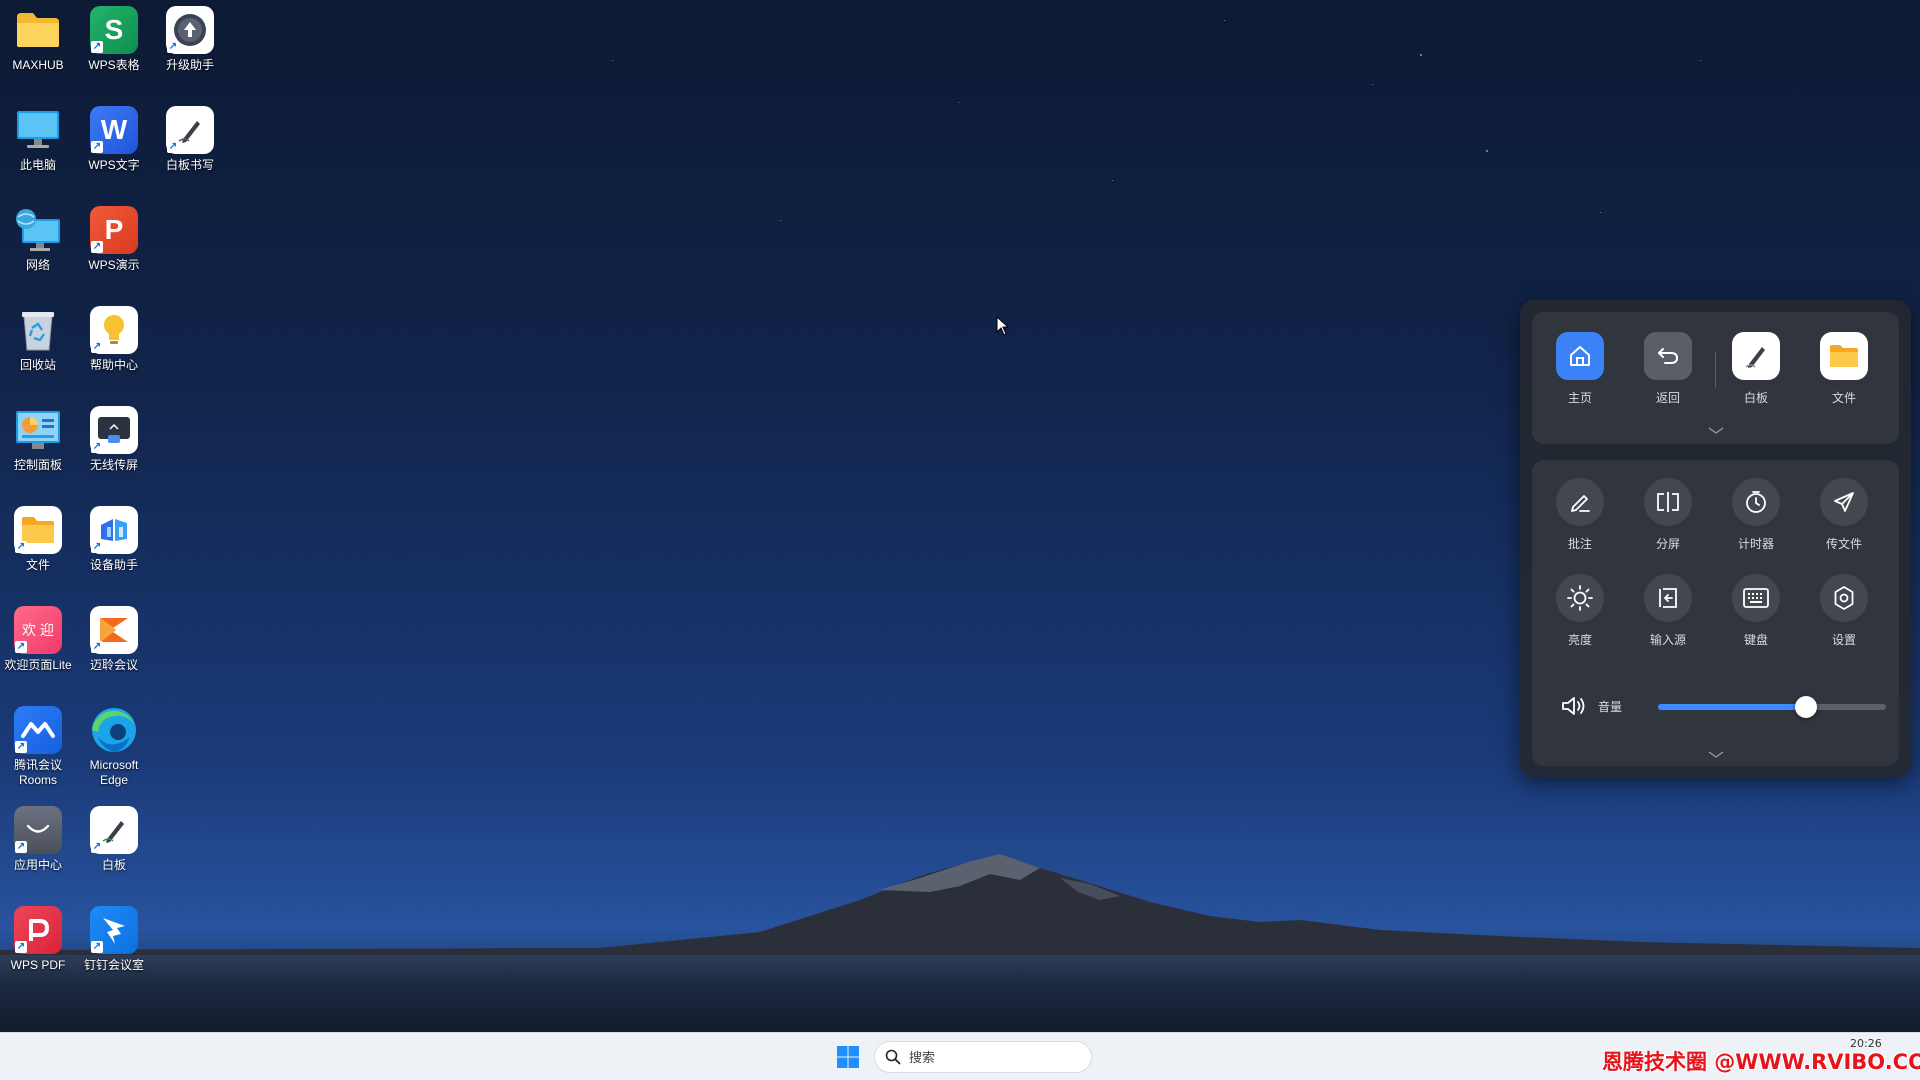 This screenshot has width=1920, height=1080. What do you see at coordinates (113, 565) in the screenshot?
I see `desktop-icon-label: 设备助手` at bounding box center [113, 565].